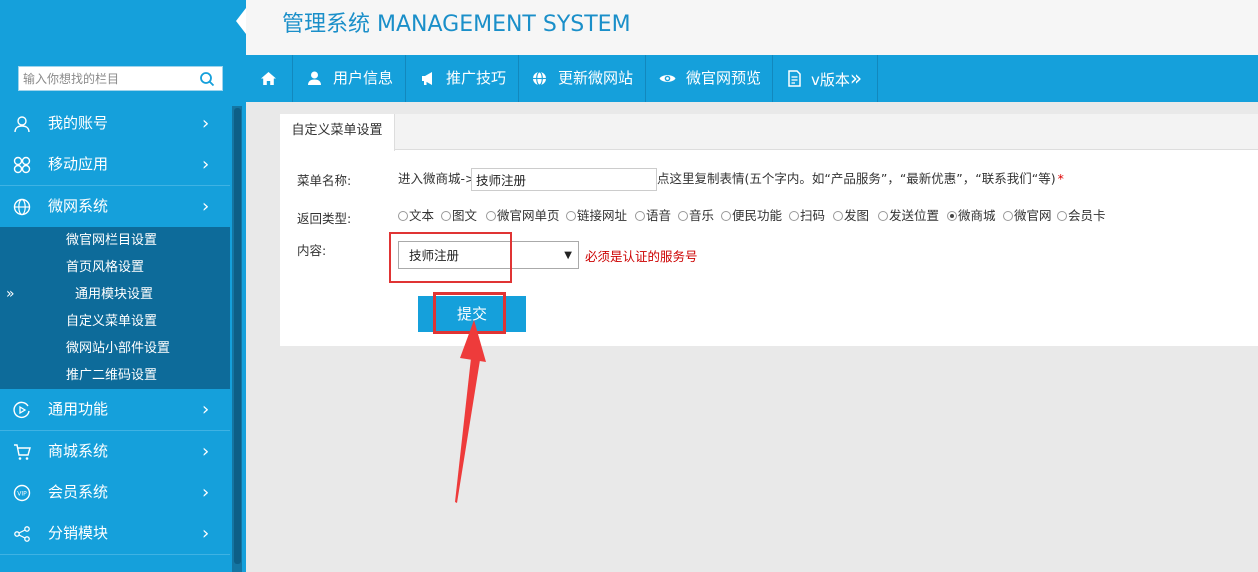 The image size is (1258, 572). Describe the element at coordinates (769, 132) in the screenshot. I see `panel-tabbar: 自定义菜单设置` at that location.